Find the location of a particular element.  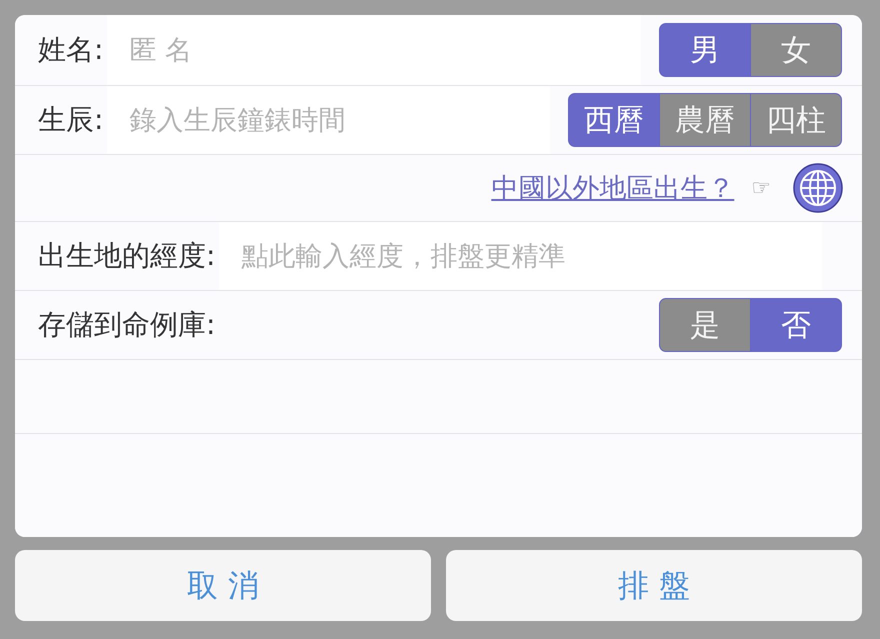

input-field: 匿 名 is located at coordinates (374, 50).